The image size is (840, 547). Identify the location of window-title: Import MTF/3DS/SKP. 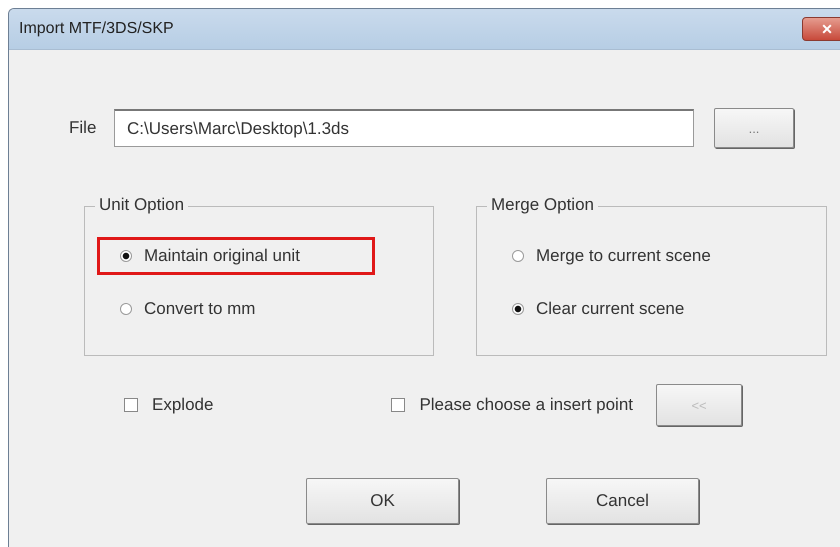
(96, 29).